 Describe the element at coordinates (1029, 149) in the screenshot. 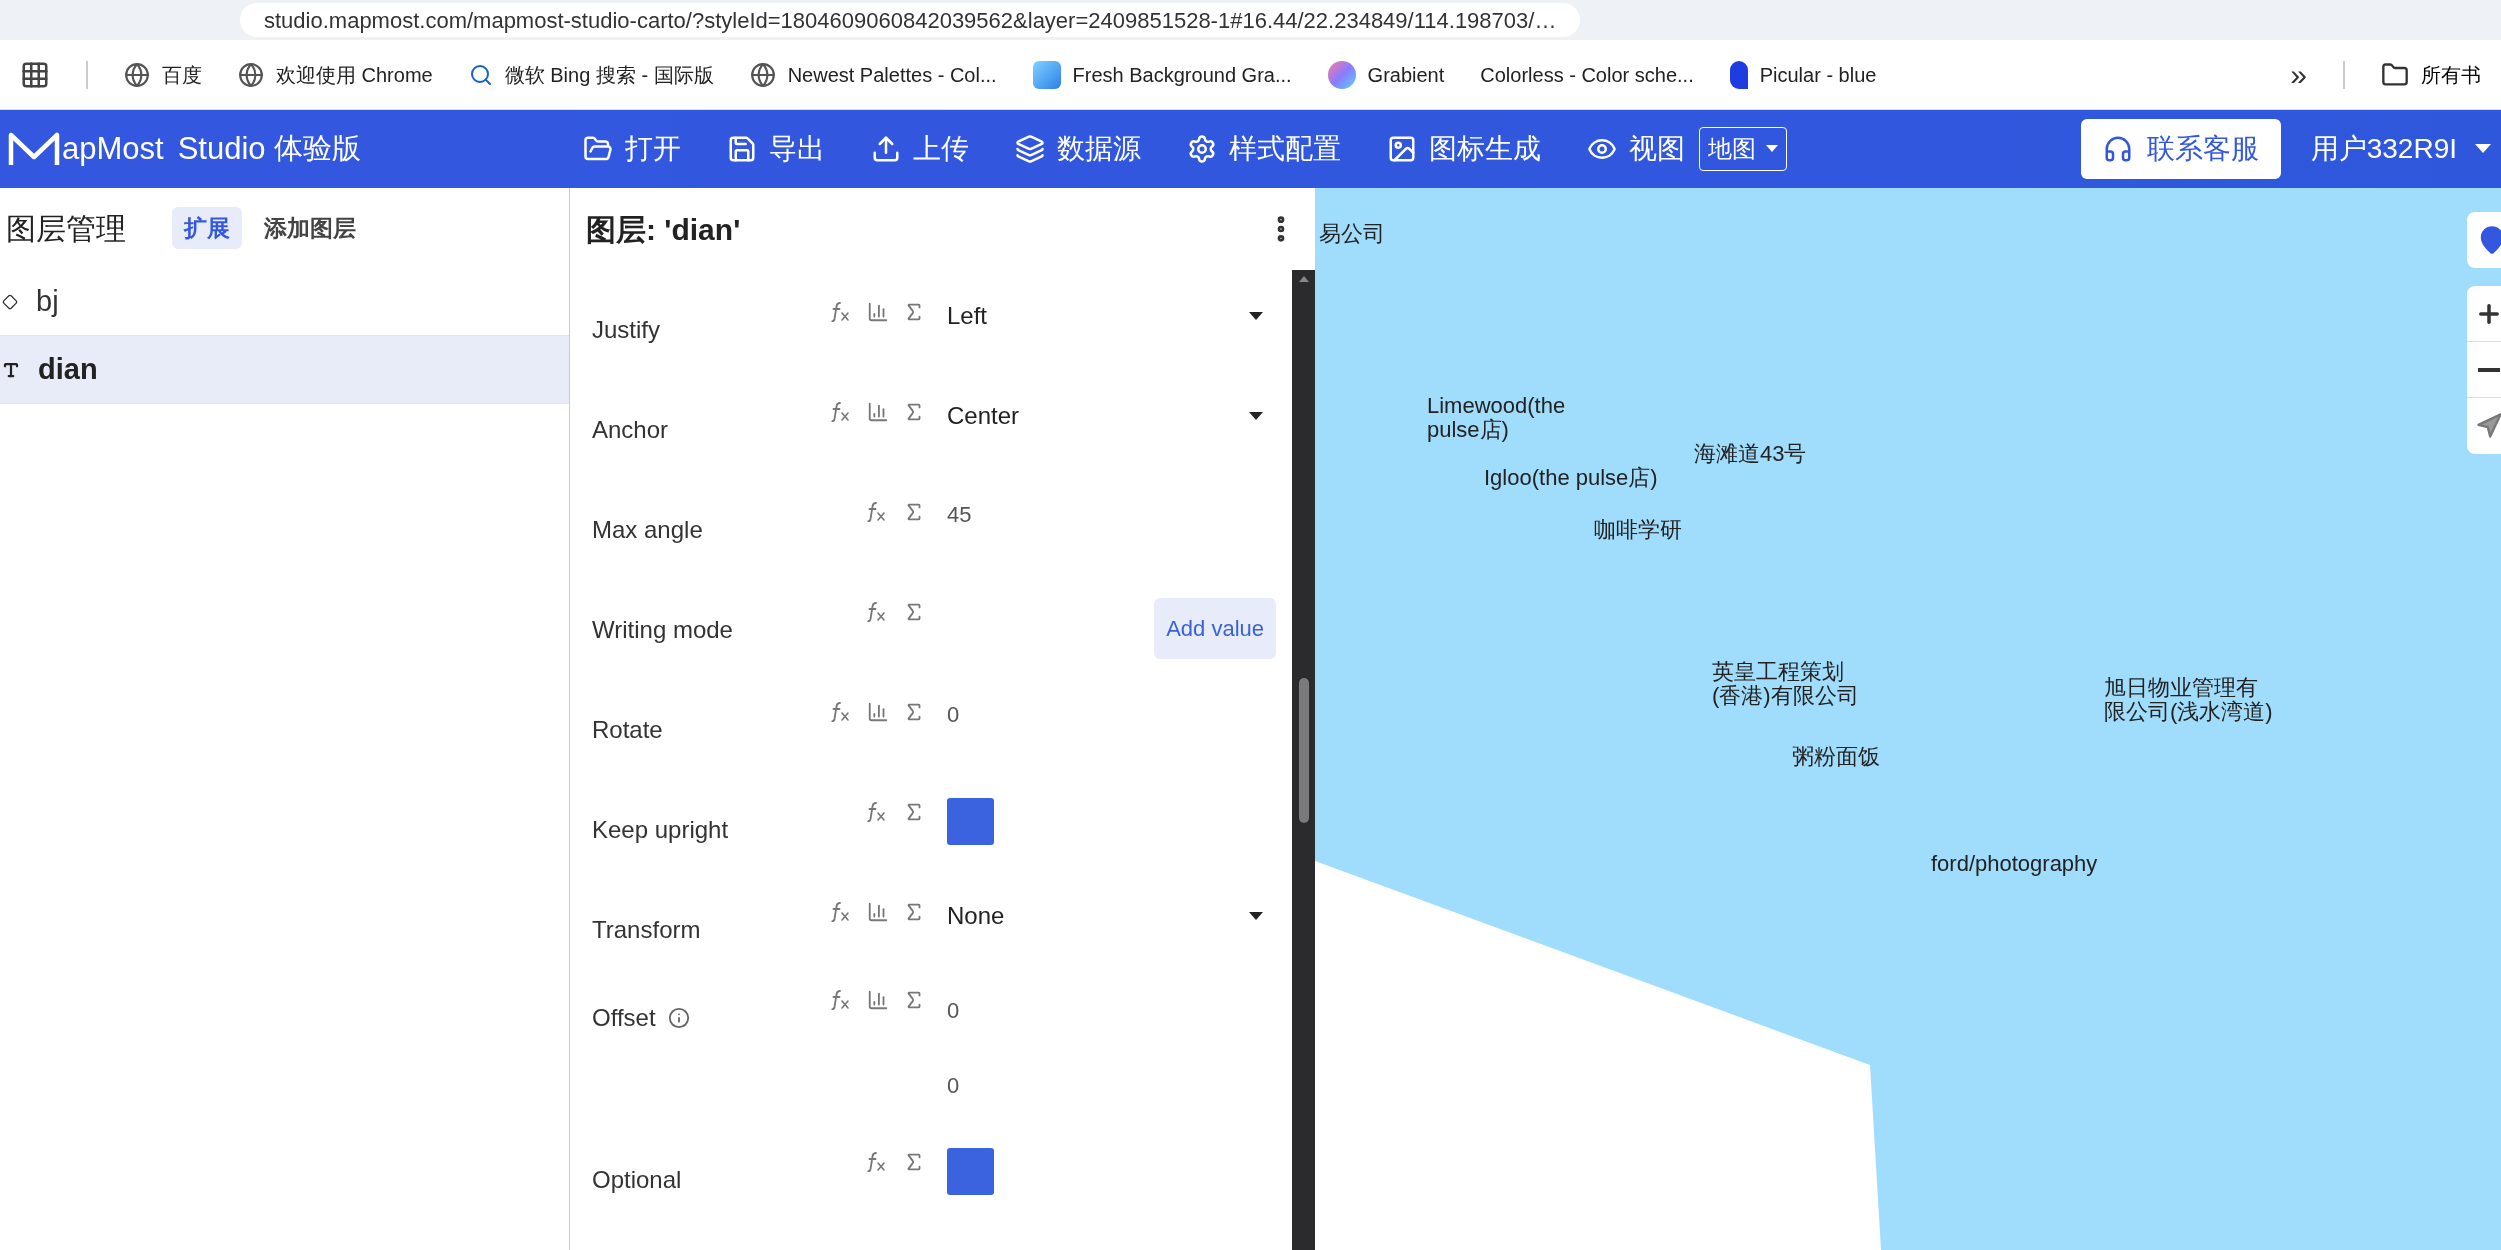

I see `layers-icon` at that location.